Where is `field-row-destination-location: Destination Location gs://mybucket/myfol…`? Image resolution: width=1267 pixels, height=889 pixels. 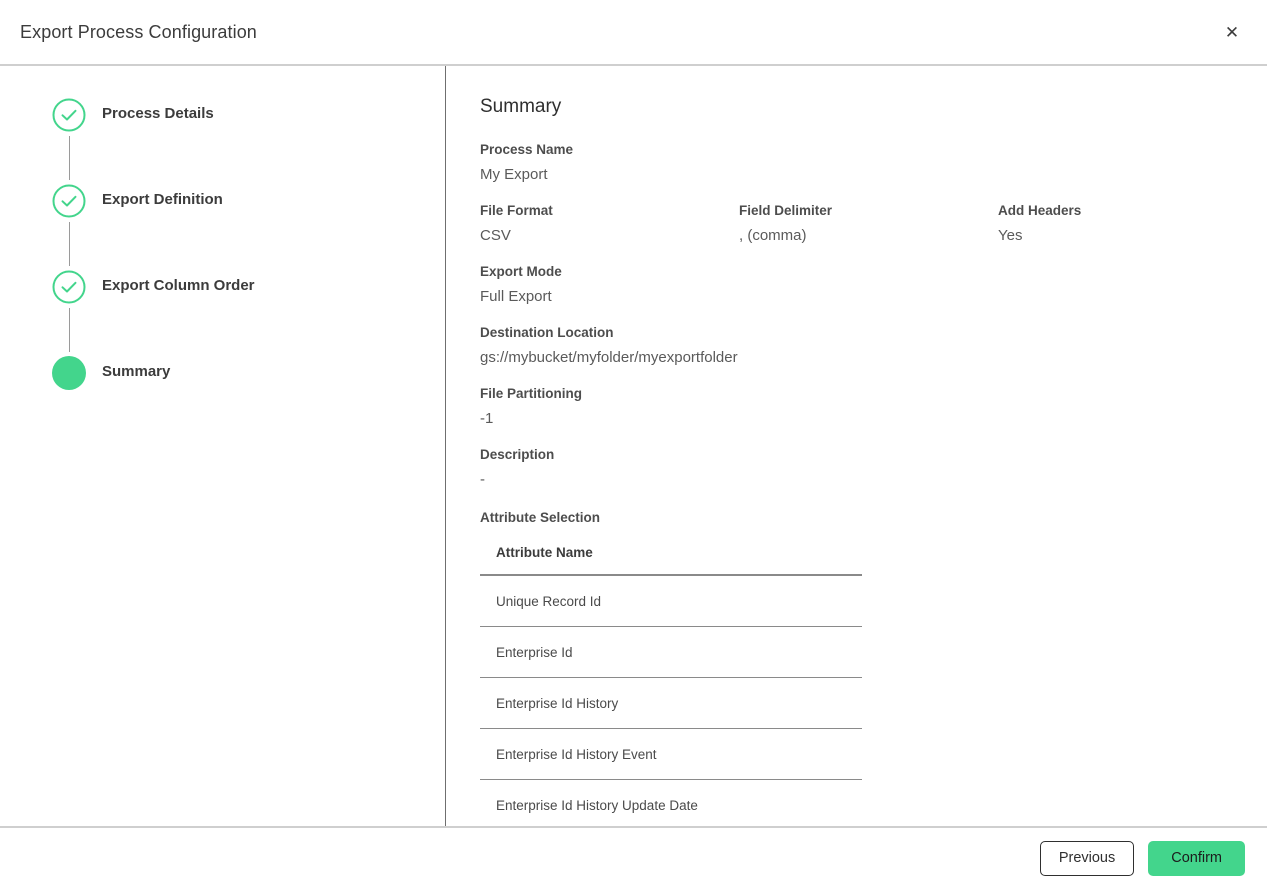 field-row-destination-location: Destination Location gs://mybucket/myfol… is located at coordinates (873, 345).